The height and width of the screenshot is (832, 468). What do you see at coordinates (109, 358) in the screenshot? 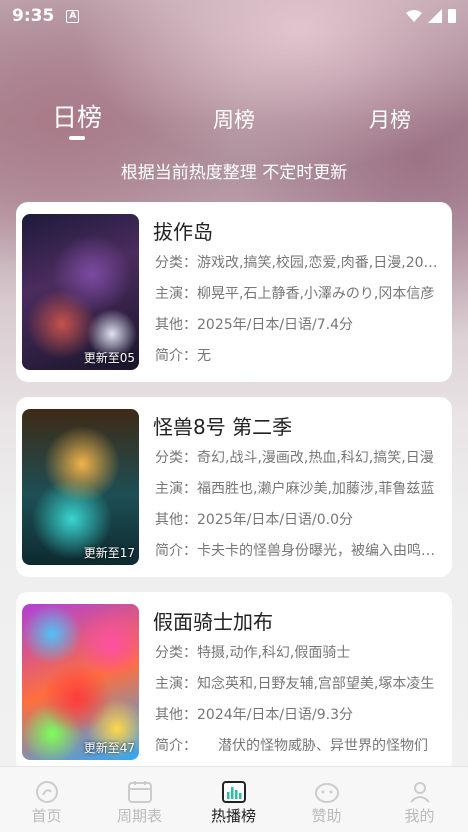
I see `episode-badge: 更新至05` at bounding box center [109, 358].